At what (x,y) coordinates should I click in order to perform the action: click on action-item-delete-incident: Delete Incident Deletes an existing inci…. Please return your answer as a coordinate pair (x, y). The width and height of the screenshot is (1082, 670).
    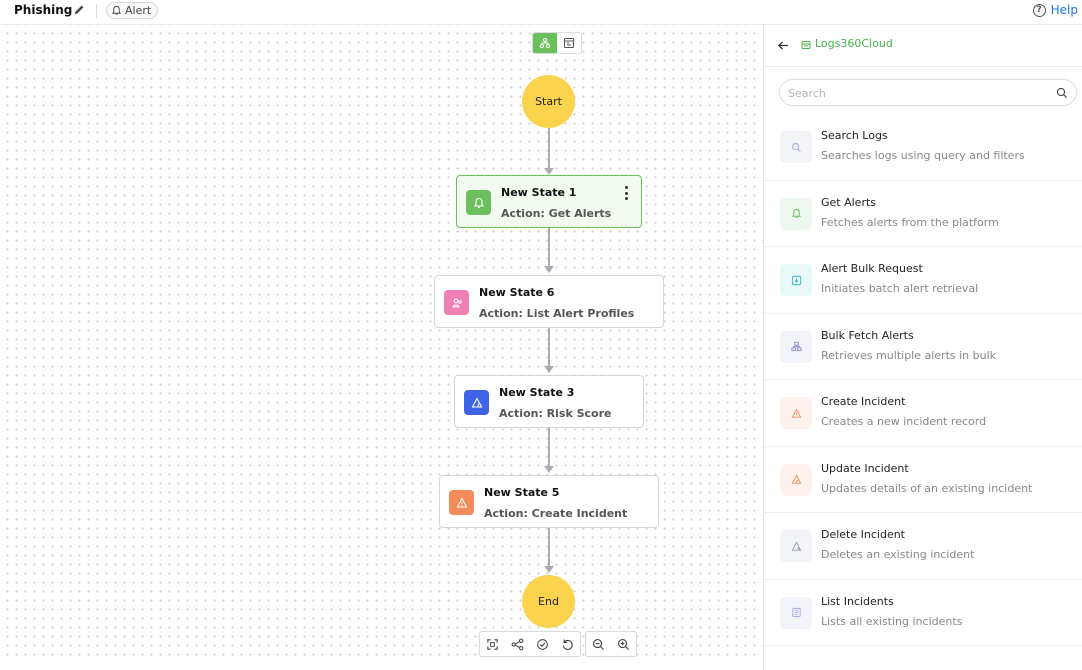
    Looking at the image, I should click on (923, 546).